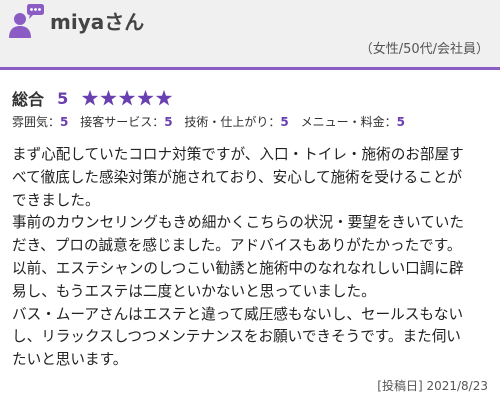 The width and height of the screenshot is (500, 406). What do you see at coordinates (236, 337) in the screenshot?
I see `review-line: し、リラックスしつつメンテナンスをお願いできそうです。また伺い` at bounding box center [236, 337].